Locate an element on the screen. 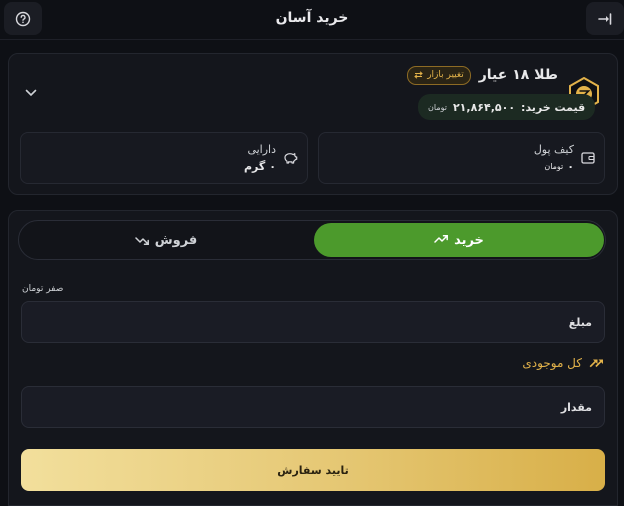 This screenshot has width=624, height=506. holdings-icon-wrap is located at coordinates (290, 158).